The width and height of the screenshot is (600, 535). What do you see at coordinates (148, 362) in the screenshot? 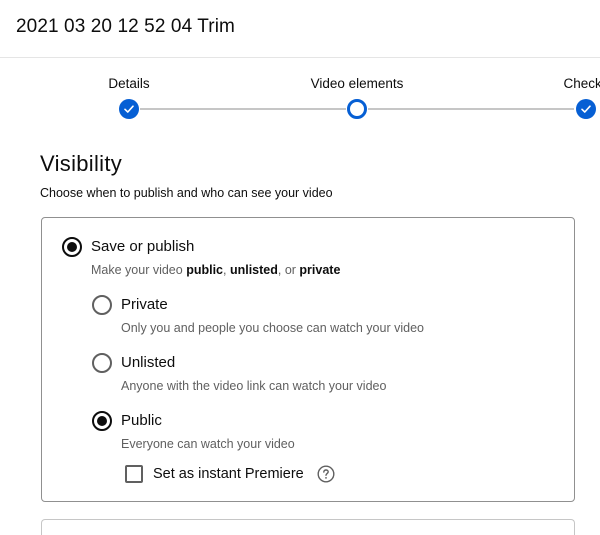
I see `unlisted-label: Unlisted` at bounding box center [148, 362].